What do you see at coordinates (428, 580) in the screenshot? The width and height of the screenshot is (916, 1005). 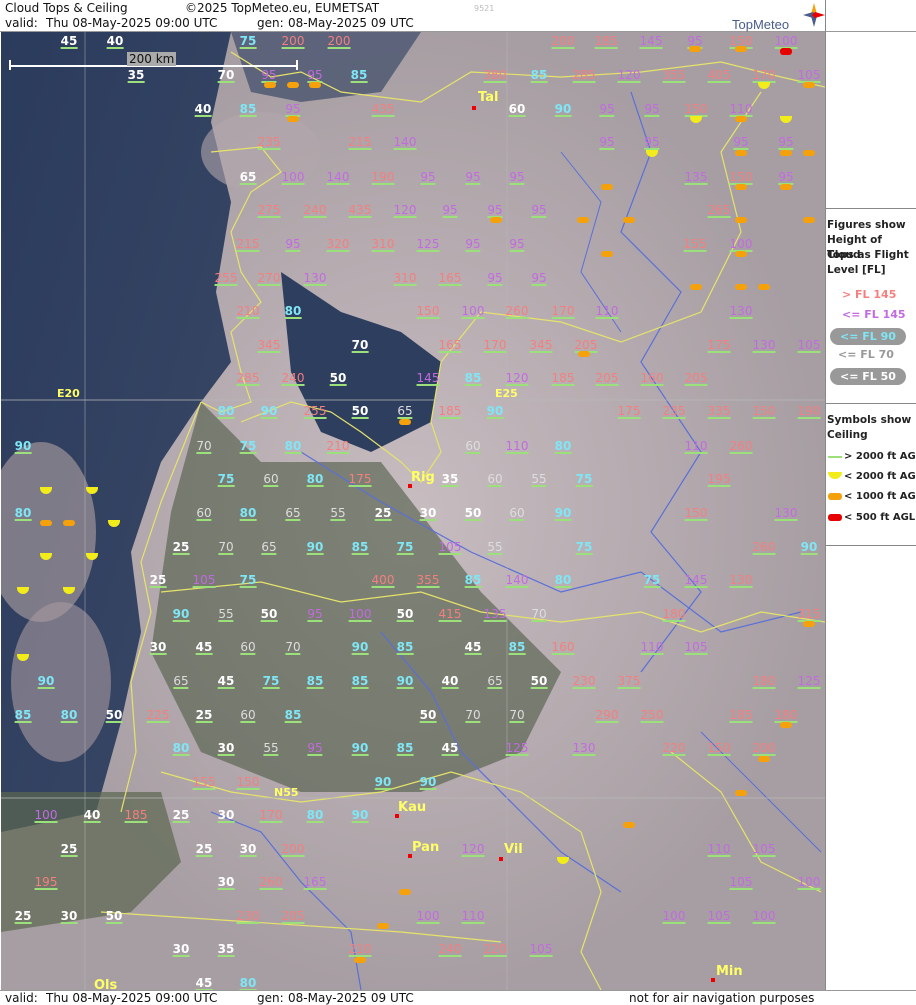 I see `cloud-top-value: 355` at bounding box center [428, 580].